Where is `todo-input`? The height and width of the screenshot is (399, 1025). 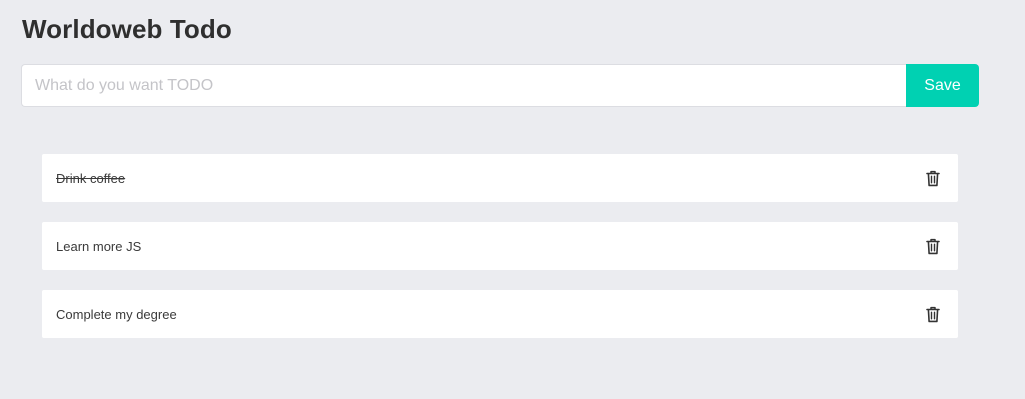 todo-input is located at coordinates (463, 85).